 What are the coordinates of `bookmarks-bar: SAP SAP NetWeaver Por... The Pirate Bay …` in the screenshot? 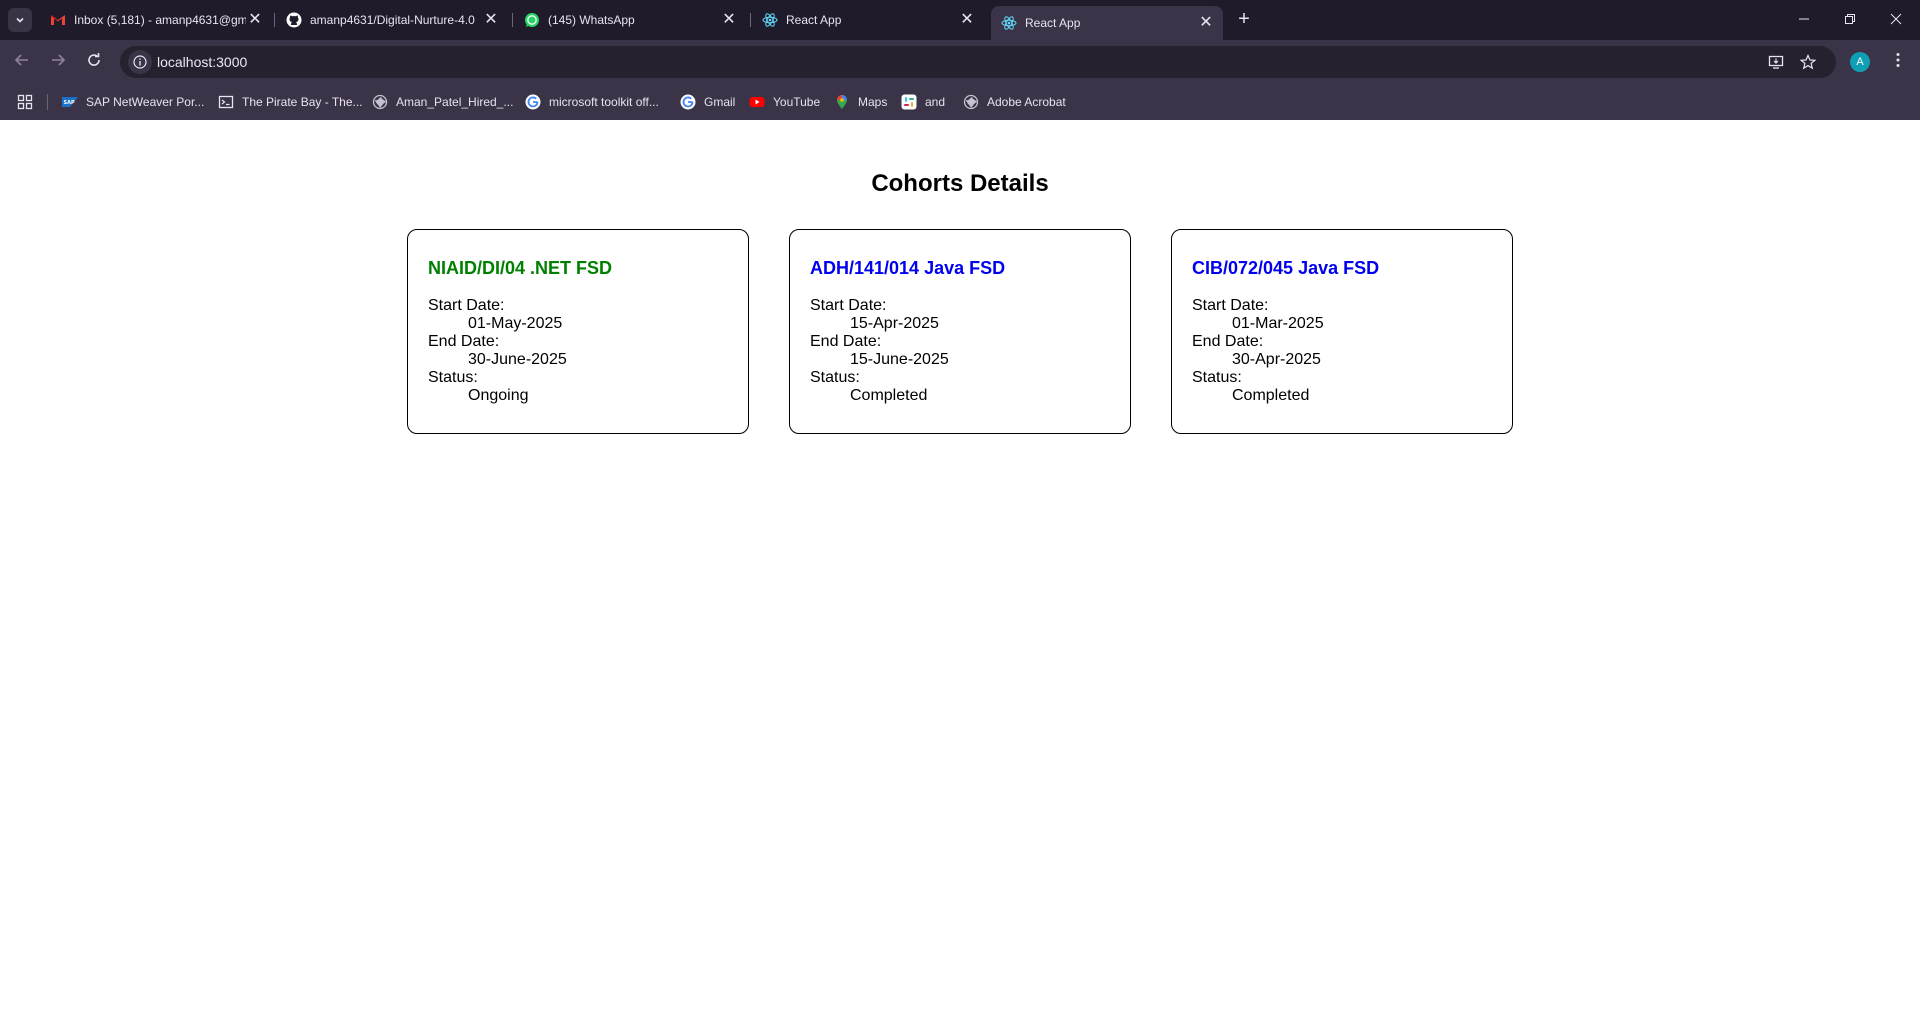 It's located at (960, 102).